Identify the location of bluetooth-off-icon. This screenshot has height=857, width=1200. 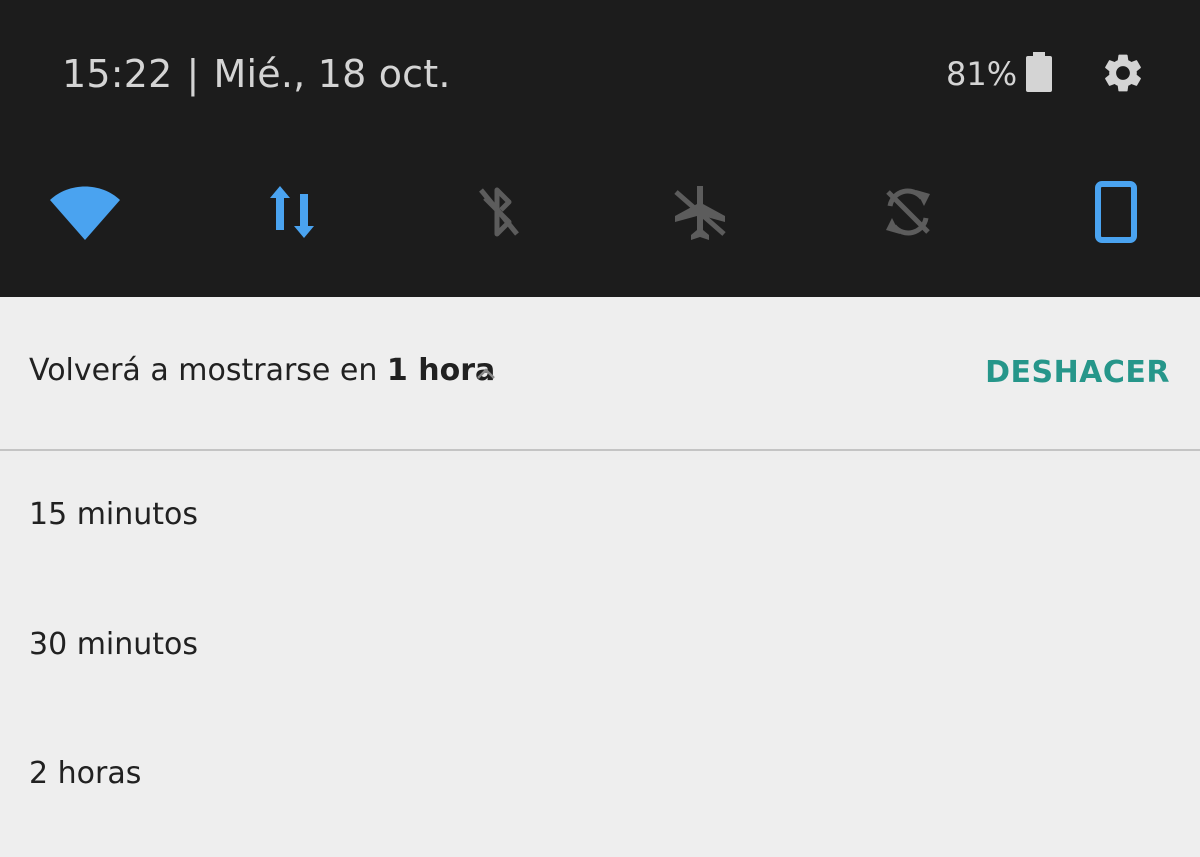
(499, 212).